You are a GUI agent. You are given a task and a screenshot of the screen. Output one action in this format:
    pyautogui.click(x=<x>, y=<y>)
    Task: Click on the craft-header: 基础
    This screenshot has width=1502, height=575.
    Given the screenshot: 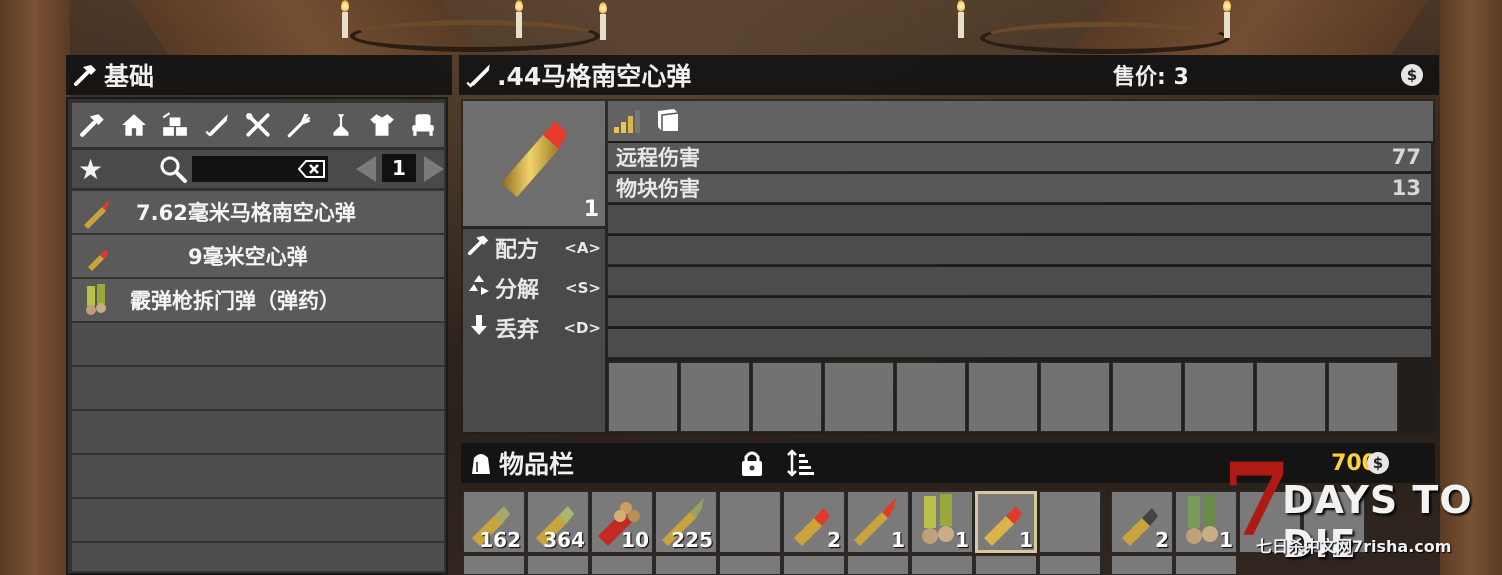 What is the action you would take?
    pyautogui.click(x=259, y=75)
    